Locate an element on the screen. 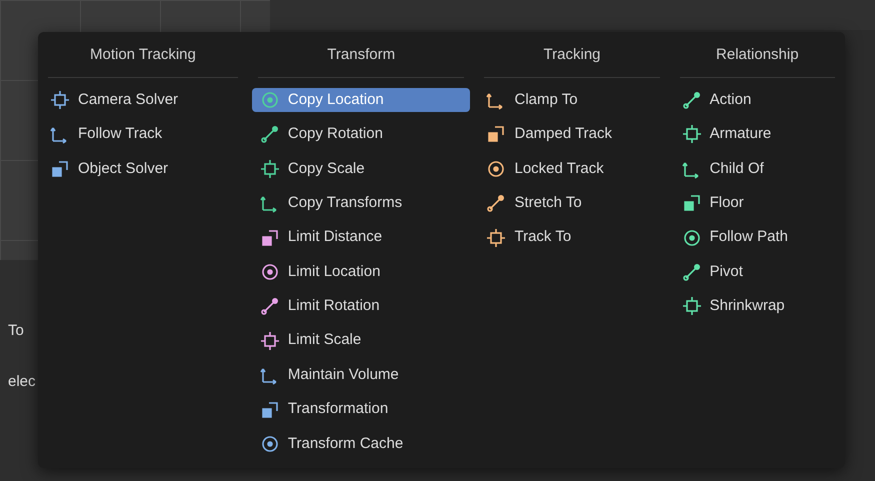 The height and width of the screenshot is (481, 875). column-header: Transform is located at coordinates (361, 54).